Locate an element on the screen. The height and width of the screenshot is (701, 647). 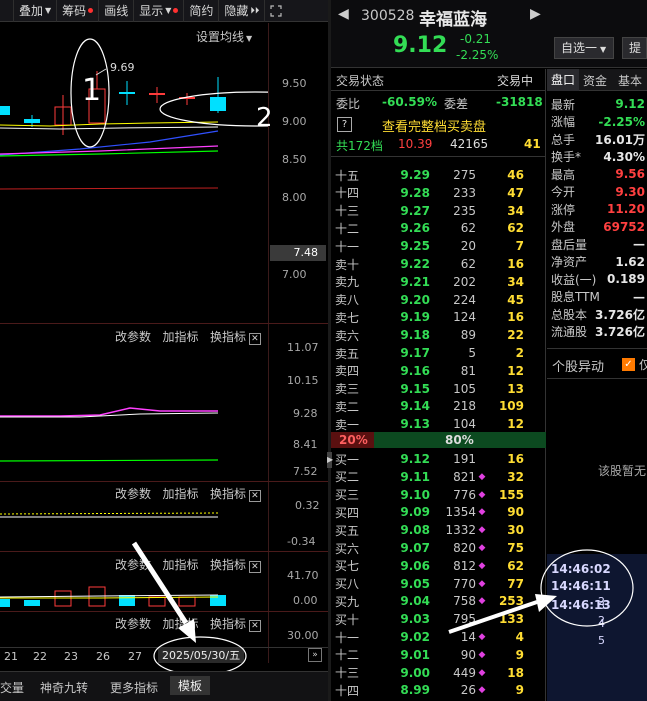
tab-volume: 交量 is located at coordinates (12, 687).